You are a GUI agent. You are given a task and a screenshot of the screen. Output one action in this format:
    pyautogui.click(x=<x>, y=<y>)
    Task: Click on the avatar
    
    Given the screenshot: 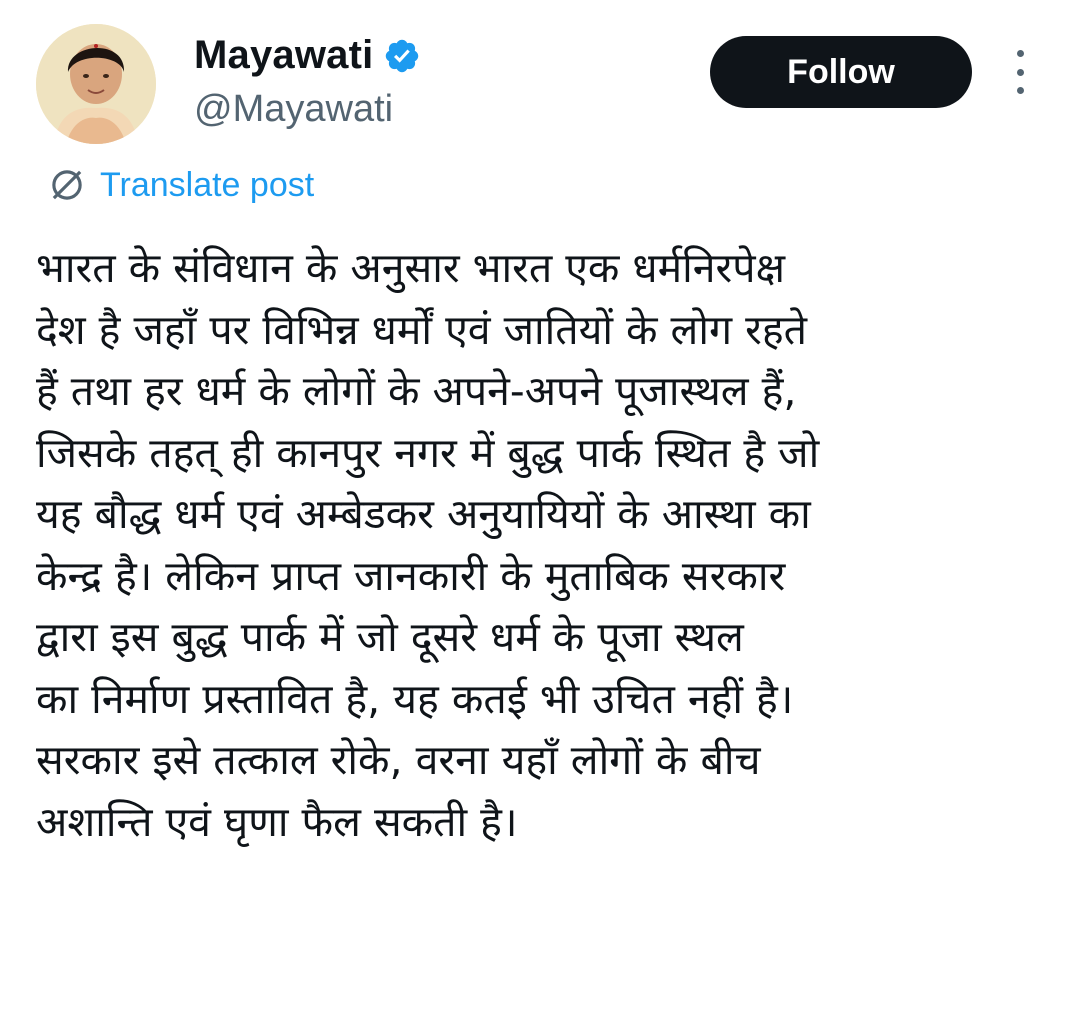 What is the action you would take?
    pyautogui.click(x=96, y=84)
    